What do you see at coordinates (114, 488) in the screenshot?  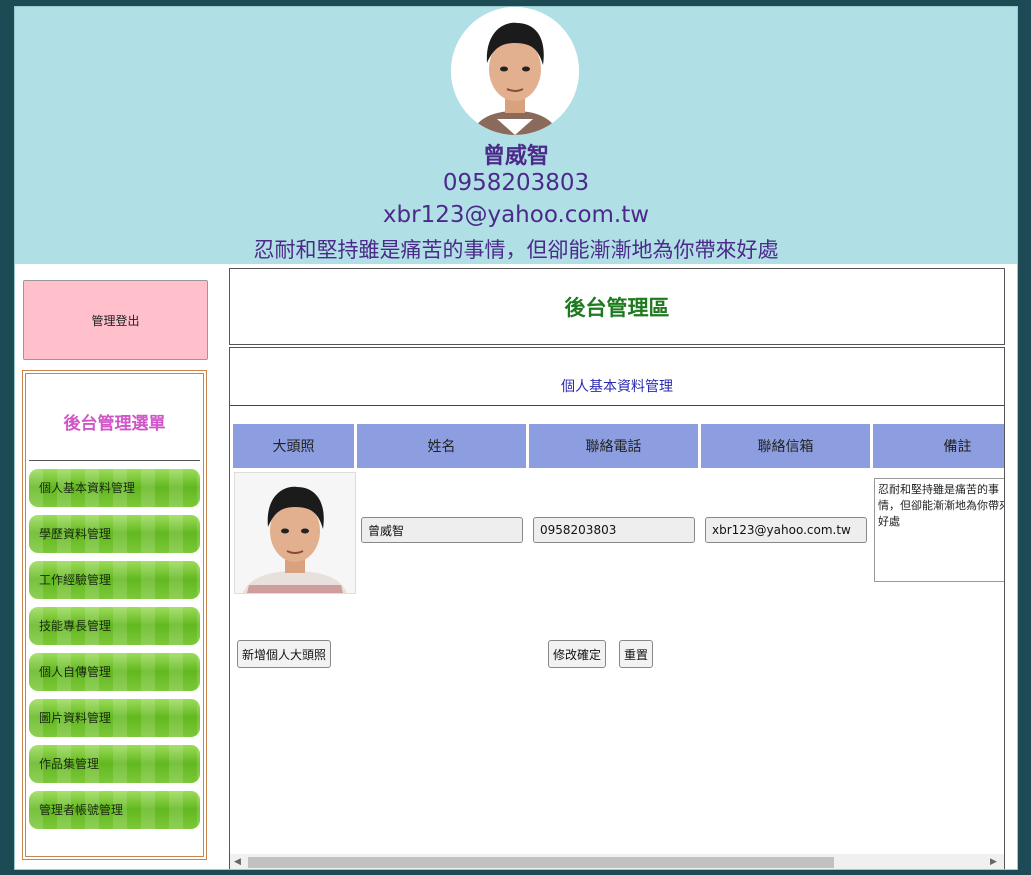 I see `menu-item-profile: 個人基本資料管理` at bounding box center [114, 488].